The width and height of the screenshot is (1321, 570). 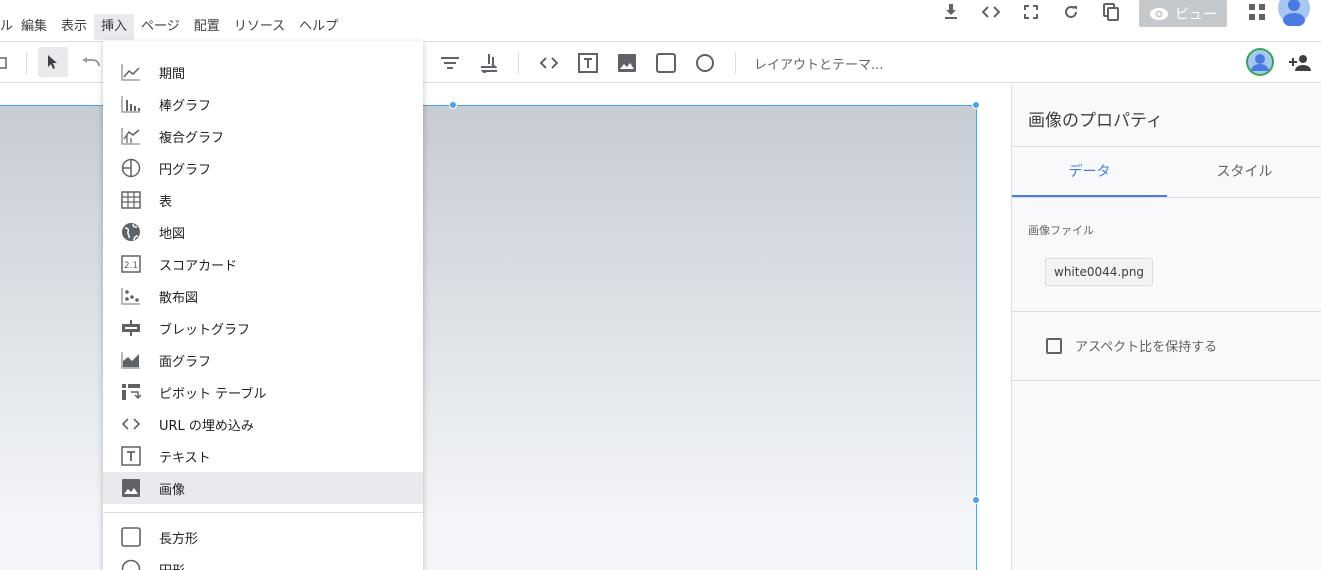 I want to click on panel-title: 画像のプロパティ, so click(x=1095, y=121).